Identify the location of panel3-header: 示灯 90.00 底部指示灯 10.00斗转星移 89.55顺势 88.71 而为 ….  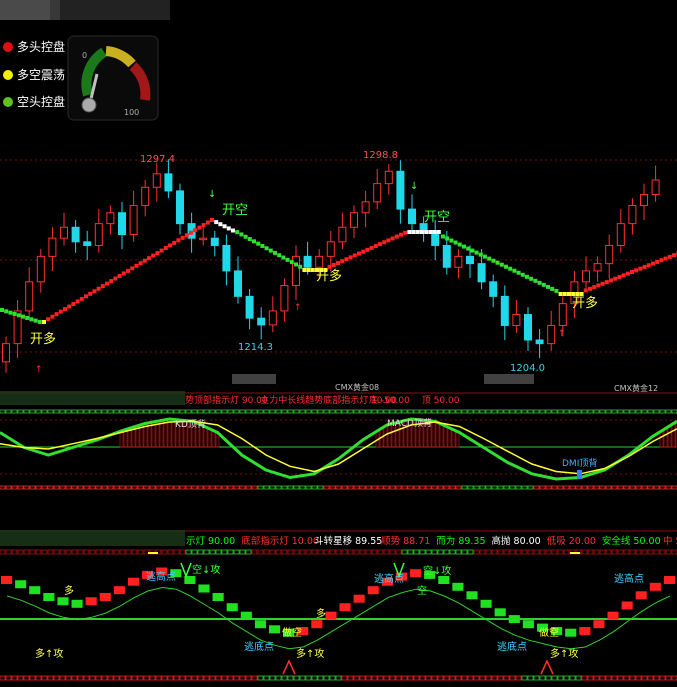
(431, 541).